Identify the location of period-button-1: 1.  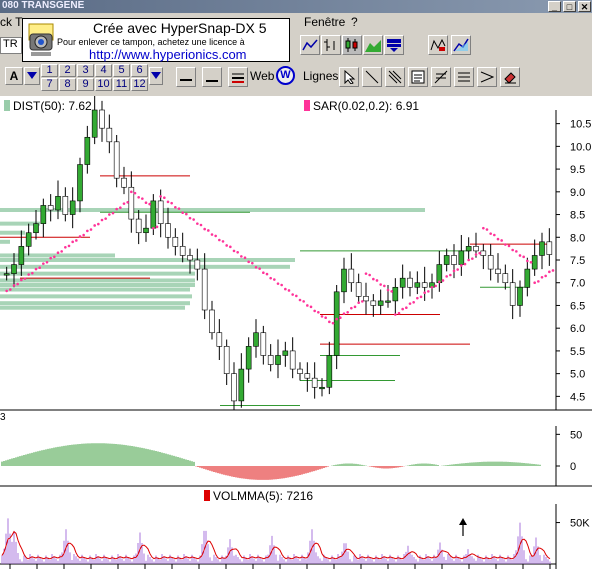
(49, 70).